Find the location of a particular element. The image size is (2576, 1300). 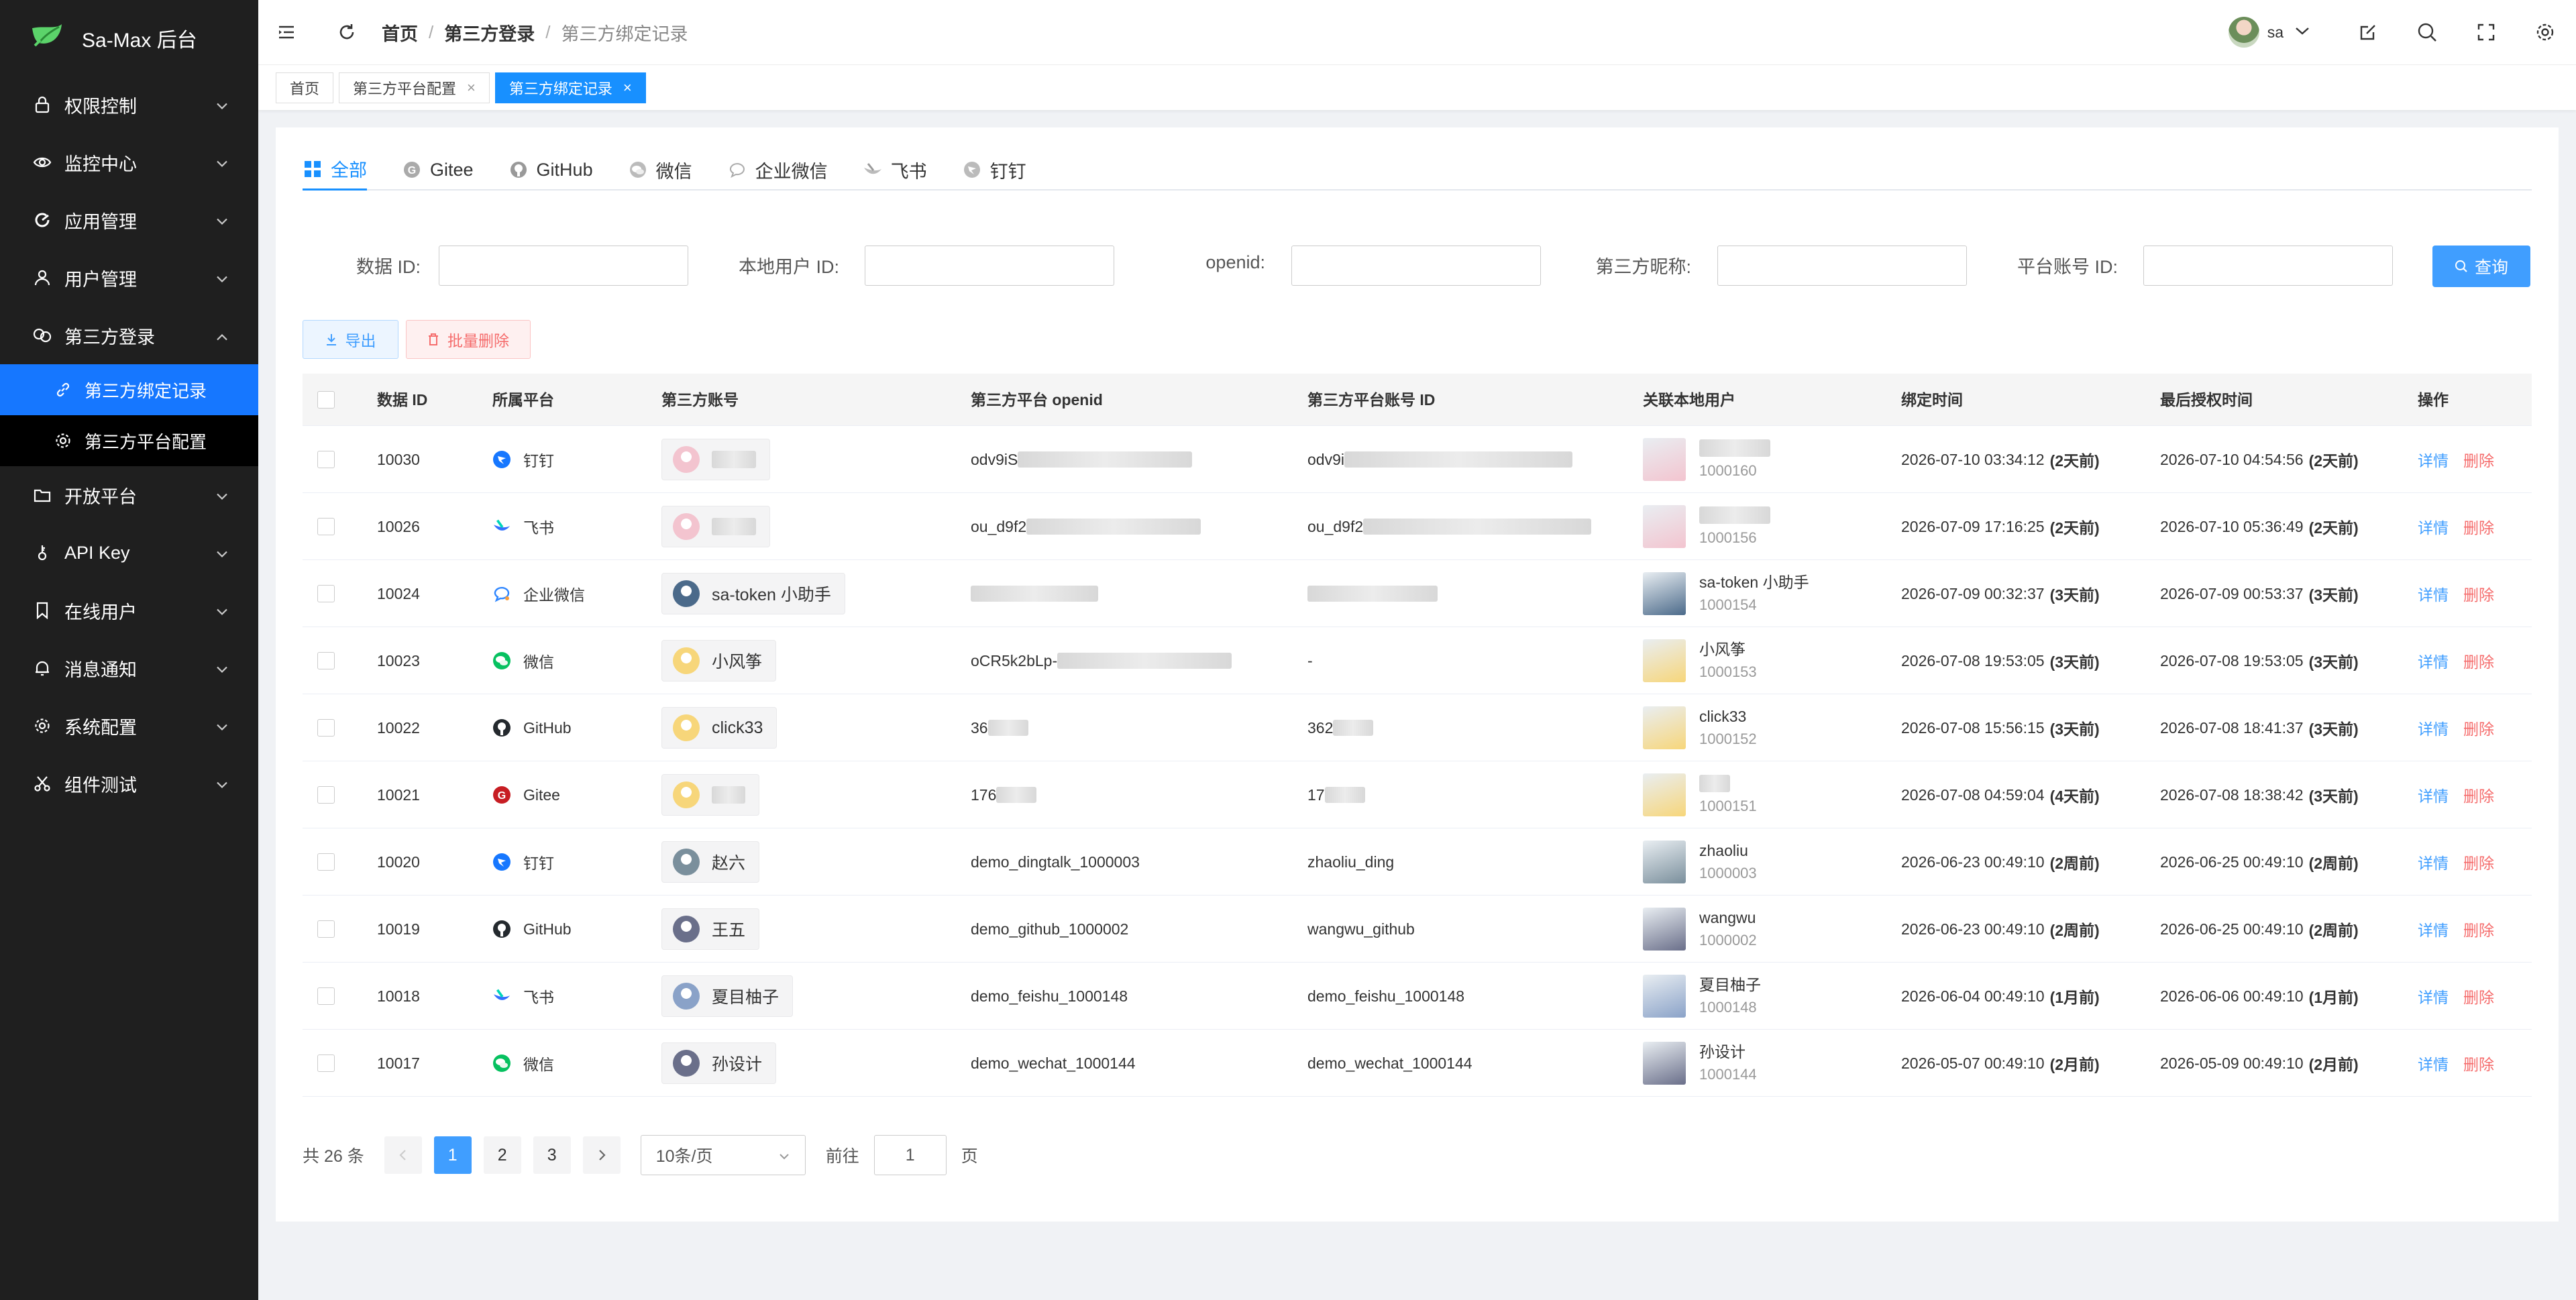

filter-nickname-label: 第三方昵称: is located at coordinates (1643, 267).